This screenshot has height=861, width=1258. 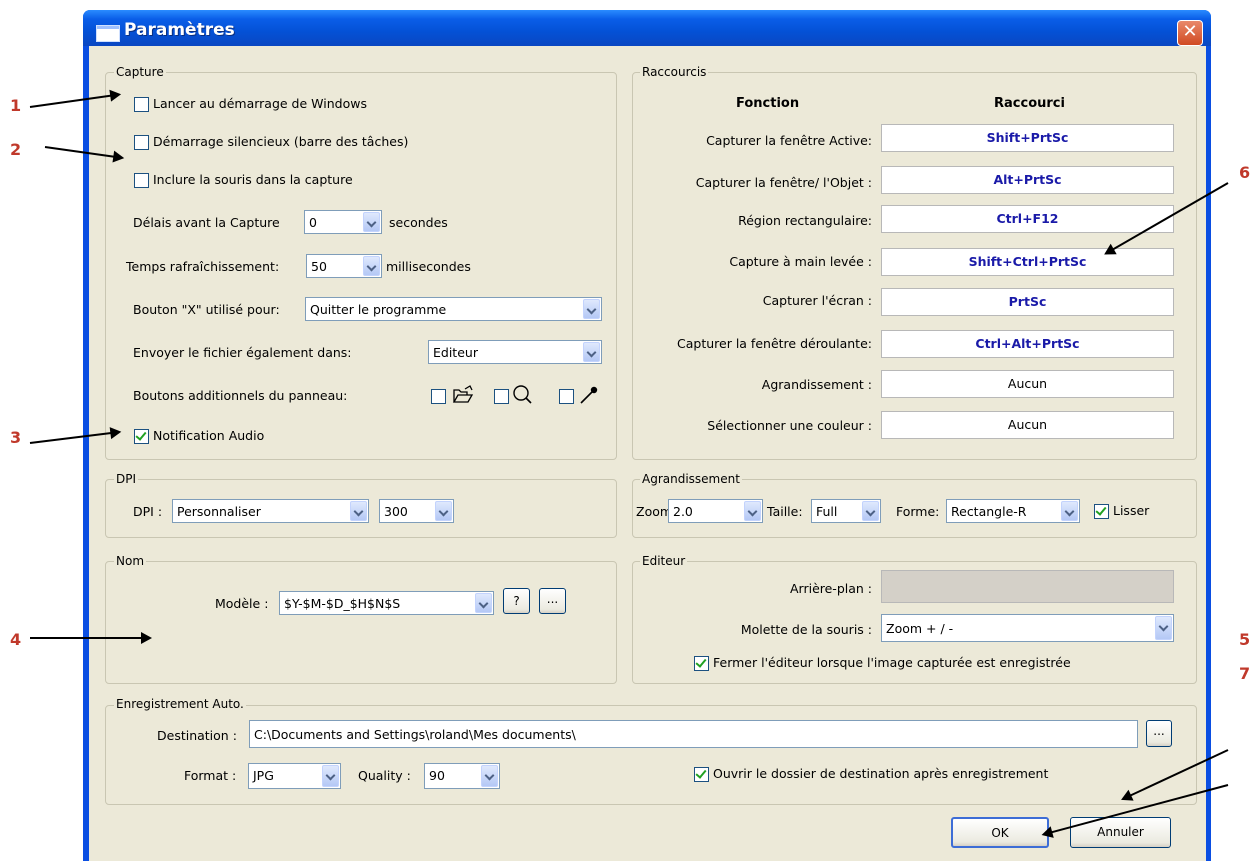 What do you see at coordinates (522, 394) in the screenshot?
I see `magnifier-icon` at bounding box center [522, 394].